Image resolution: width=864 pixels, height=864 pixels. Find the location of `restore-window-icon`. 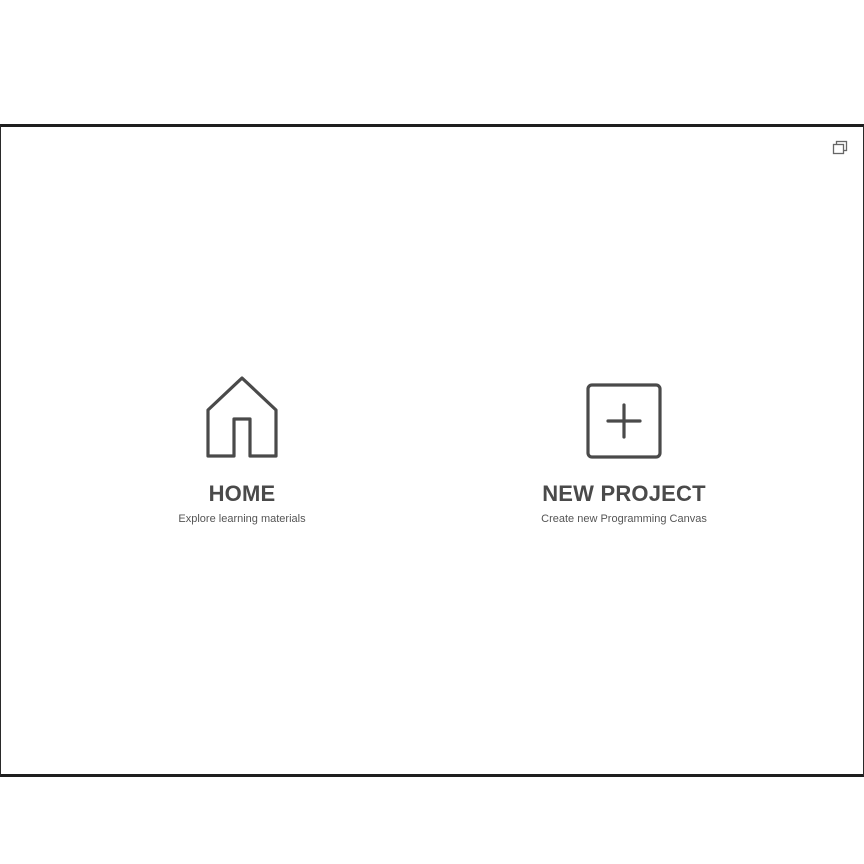

restore-window-icon is located at coordinates (840, 148).